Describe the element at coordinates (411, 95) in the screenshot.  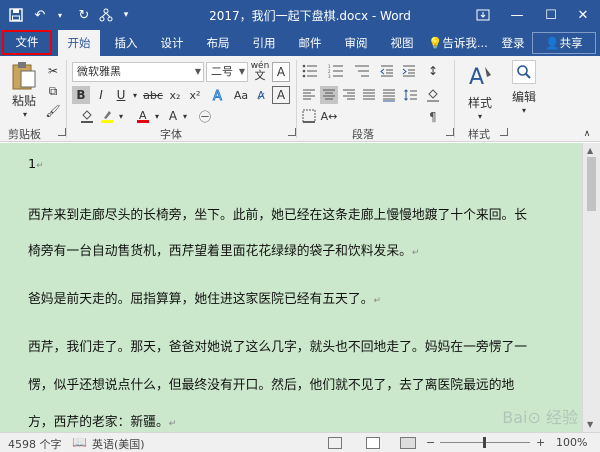
I see `line-spacing-icon` at that location.